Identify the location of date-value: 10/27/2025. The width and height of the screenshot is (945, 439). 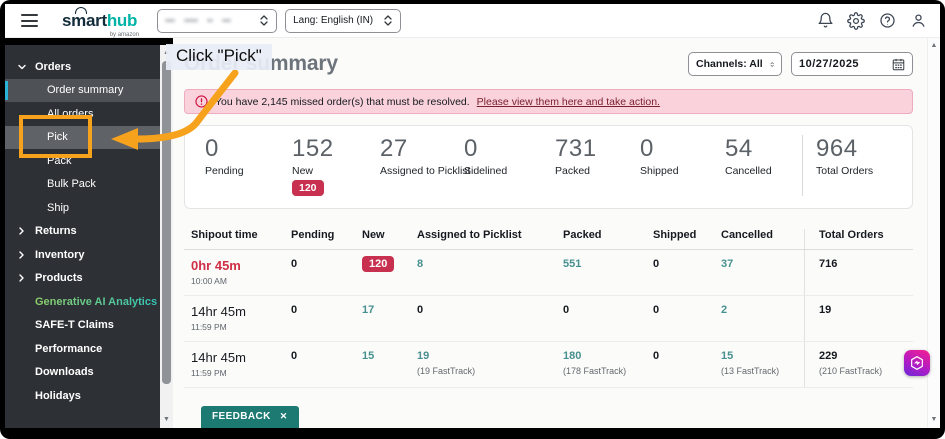
(829, 64).